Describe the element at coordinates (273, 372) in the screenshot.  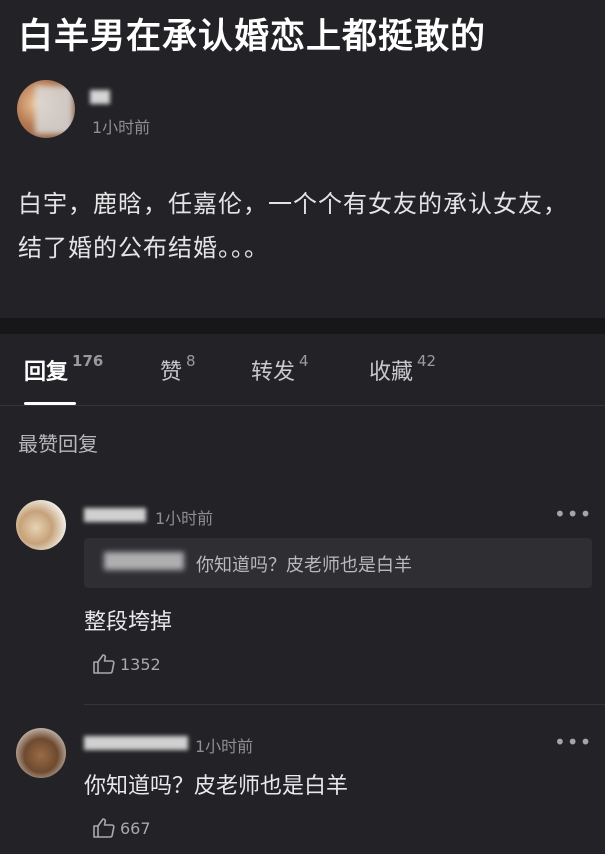
I see `tab-label: 转发` at that location.